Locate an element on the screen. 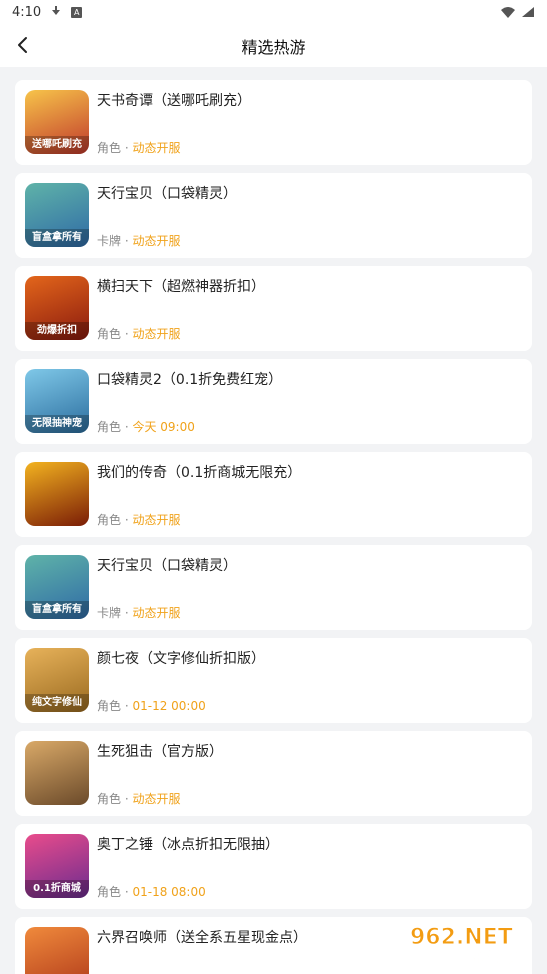  game-title: 生死狙击（官方版） is located at coordinates (160, 751).